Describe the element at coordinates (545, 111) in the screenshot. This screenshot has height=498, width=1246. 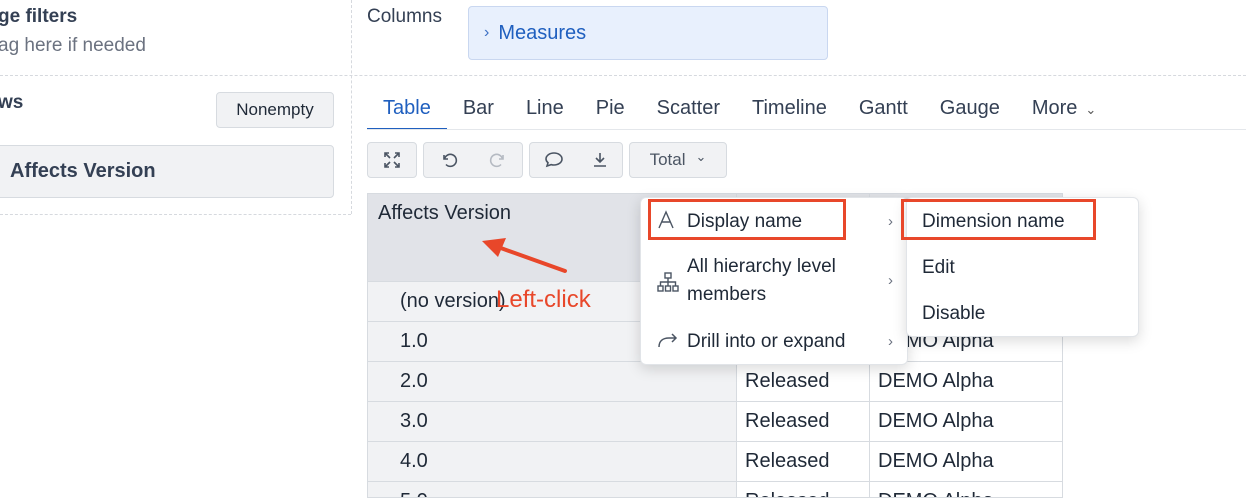
I see `tab-line: Line` at that location.